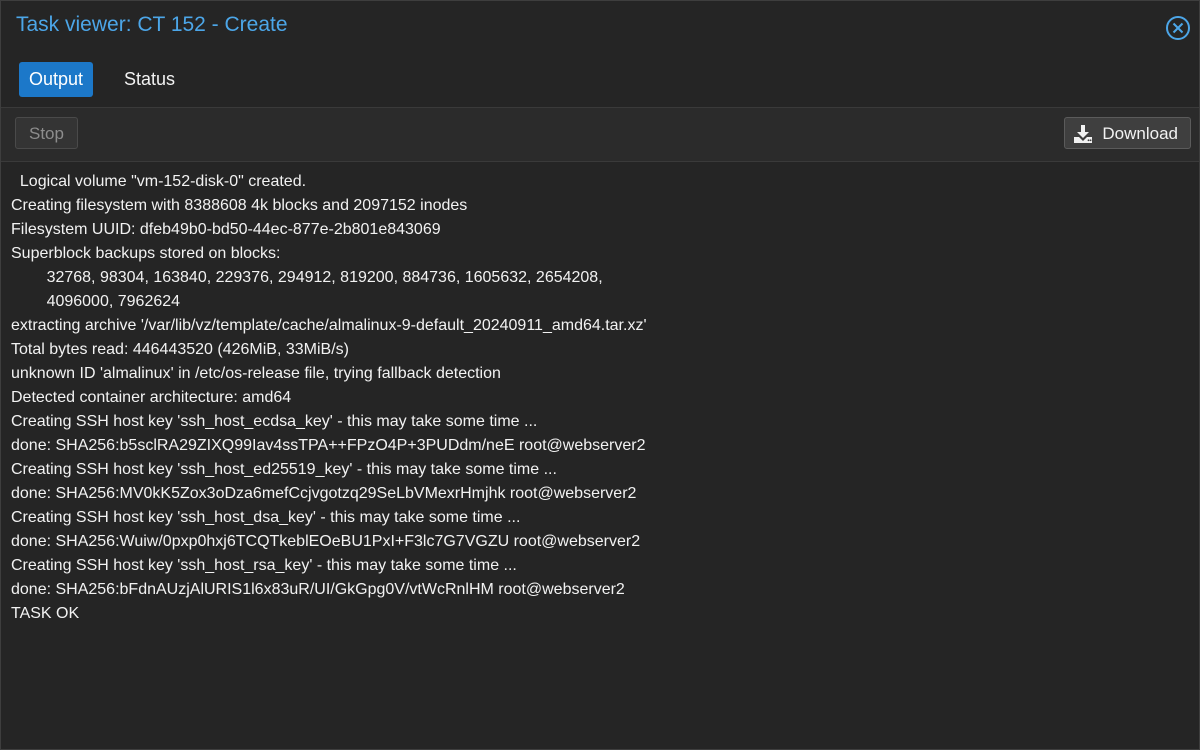 The width and height of the screenshot is (1200, 750). I want to click on log-line: 4096000, 7962624, so click(96, 301).